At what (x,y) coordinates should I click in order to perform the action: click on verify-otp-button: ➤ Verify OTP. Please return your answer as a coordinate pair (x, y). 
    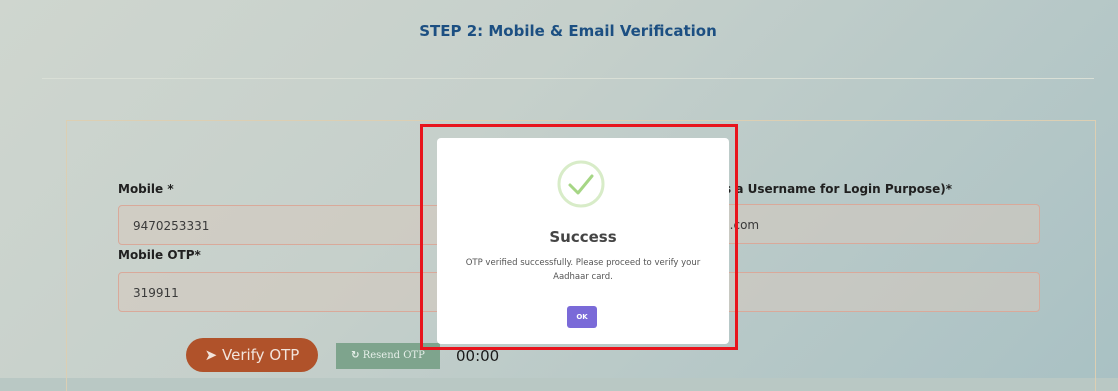
    Looking at the image, I should click on (252, 355).